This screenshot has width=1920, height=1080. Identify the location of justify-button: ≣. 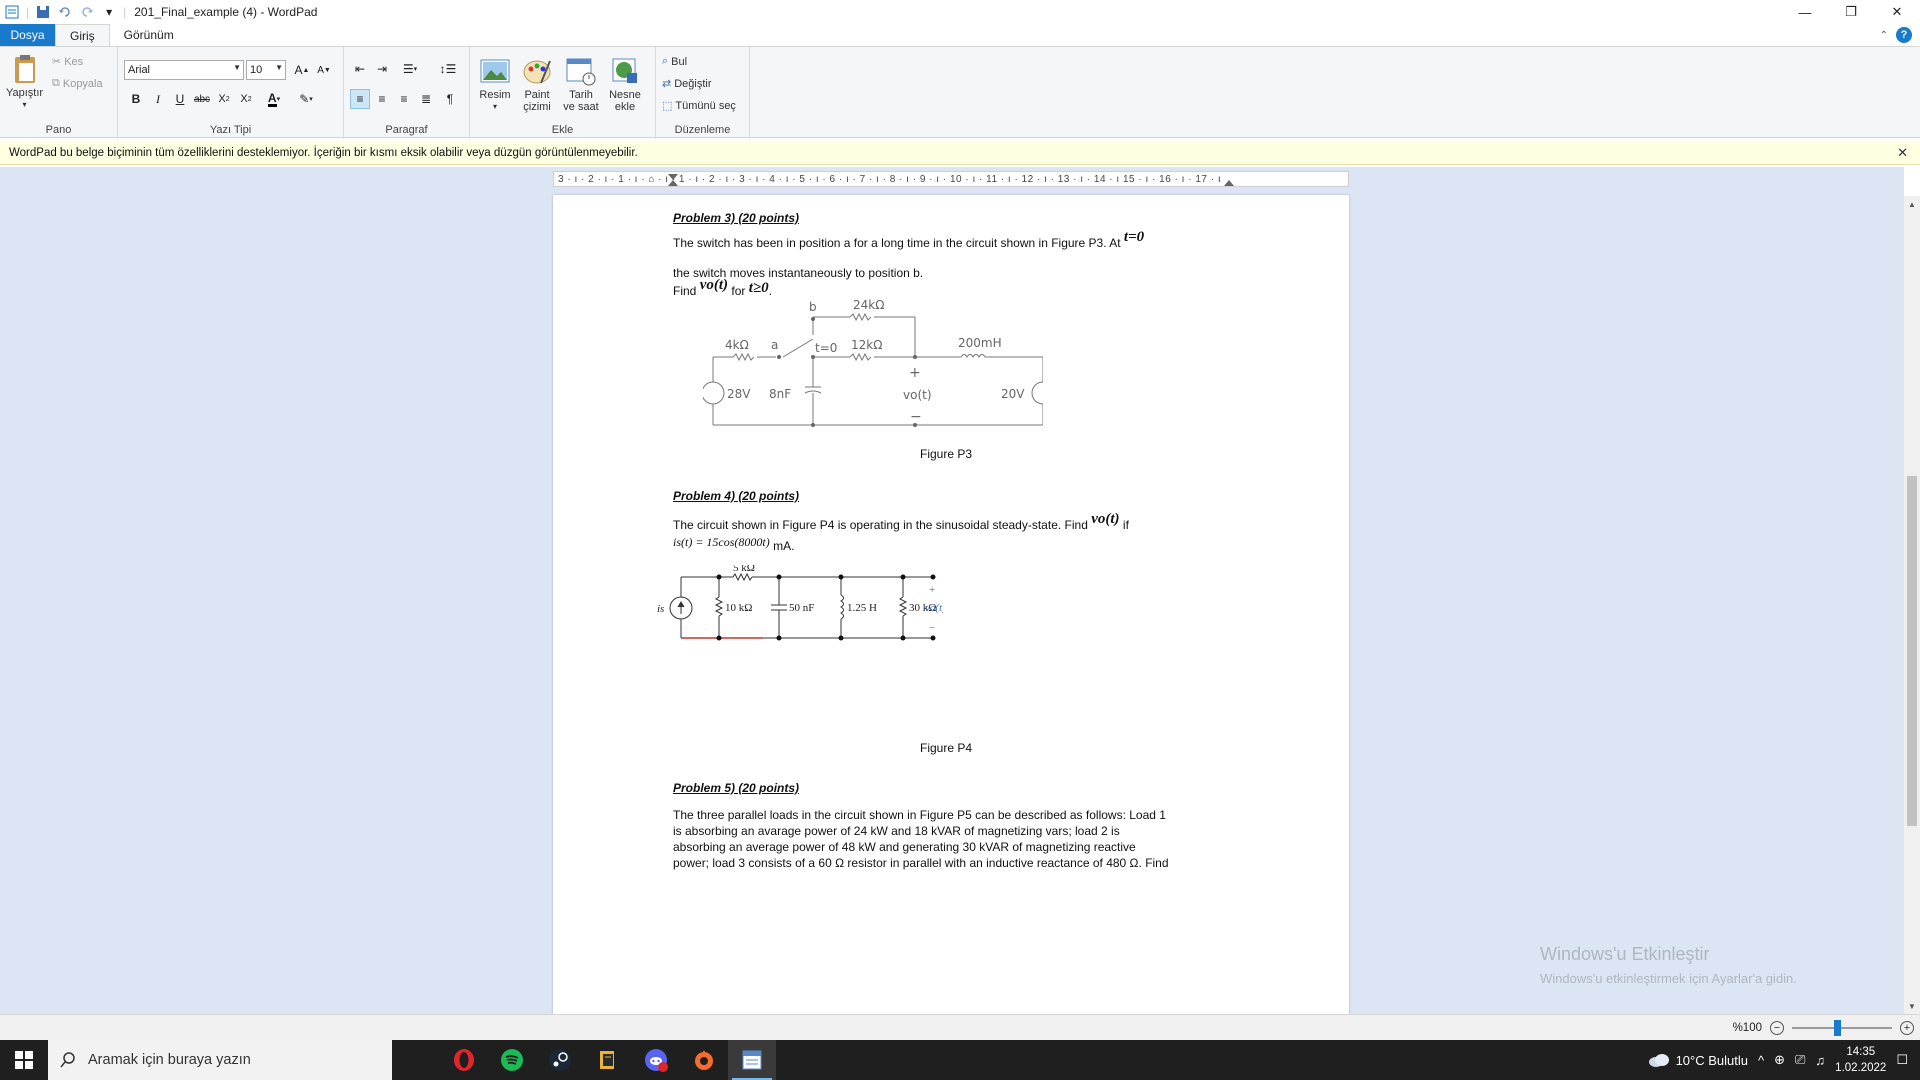
(426, 99).